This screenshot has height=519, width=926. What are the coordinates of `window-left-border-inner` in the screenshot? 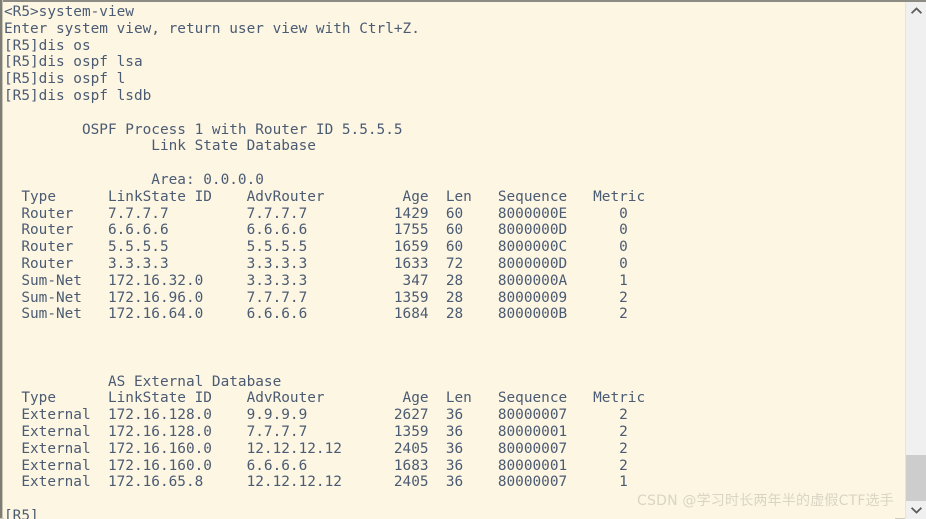 It's located at (2, 259).